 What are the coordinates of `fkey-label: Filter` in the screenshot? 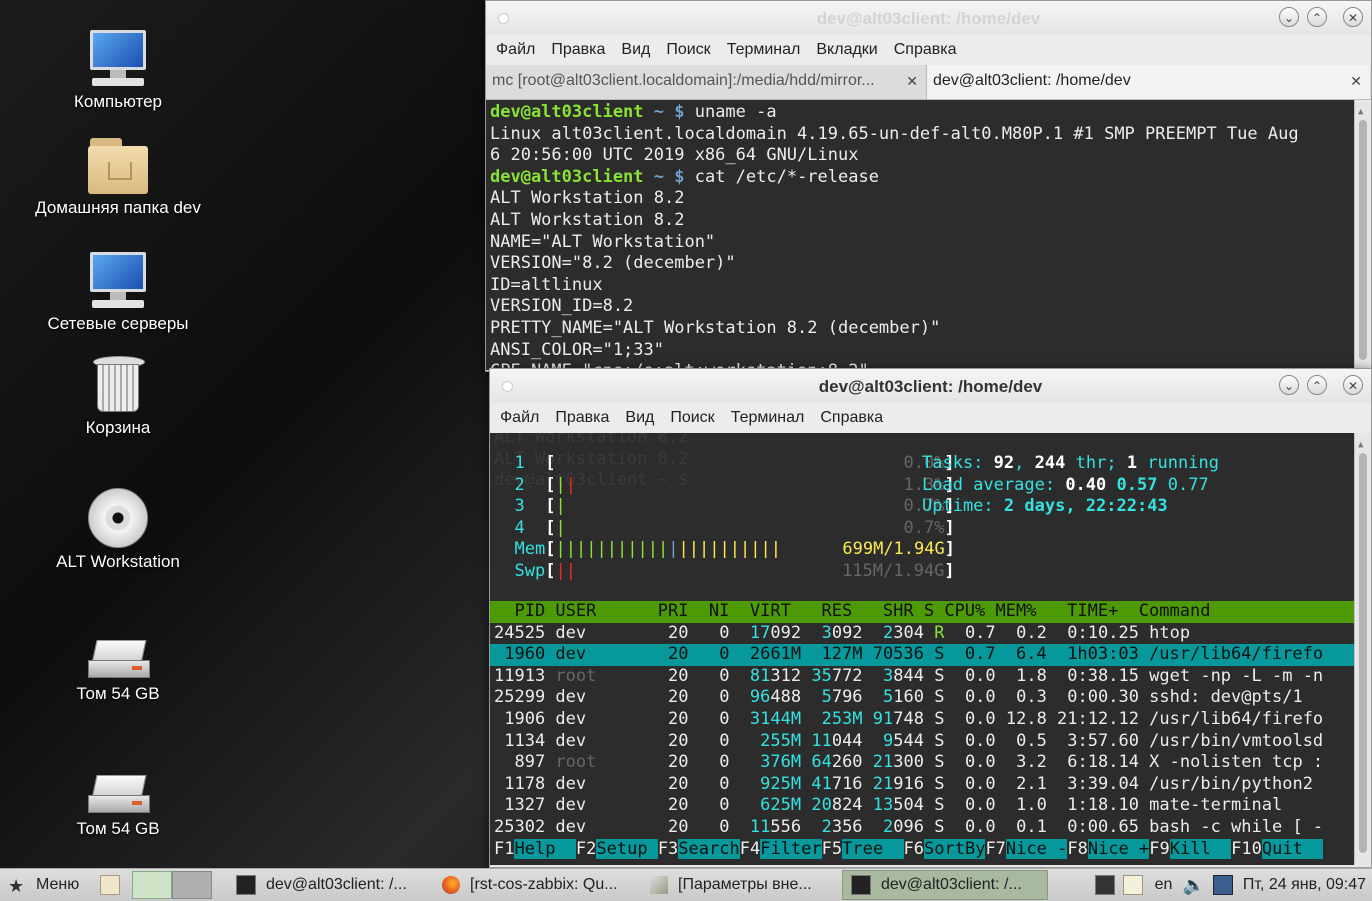 It's located at (791, 848).